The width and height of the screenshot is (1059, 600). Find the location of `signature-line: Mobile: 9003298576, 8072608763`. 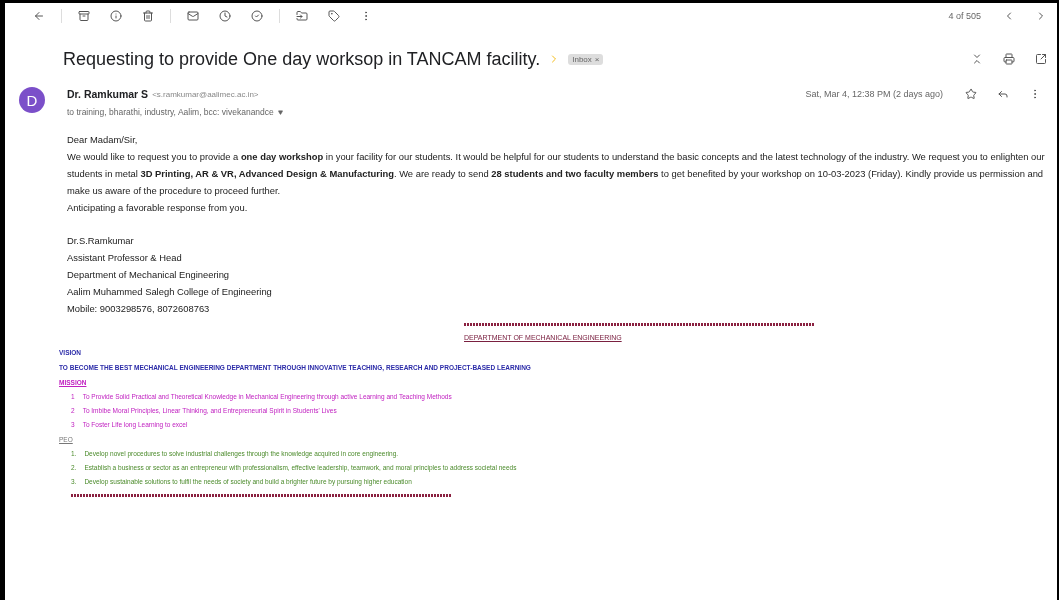

signature-line: Mobile: 9003298576, 8072608763 is located at coordinates (139, 309).